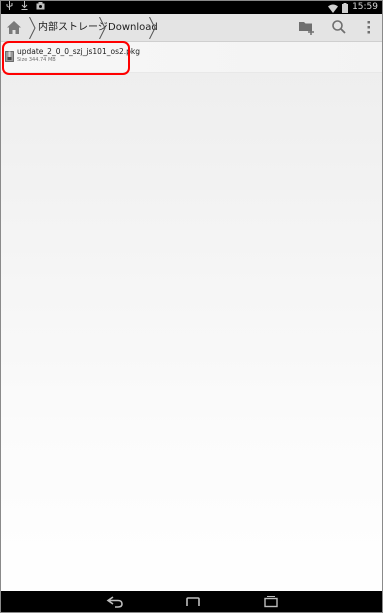 The image size is (383, 613). I want to click on new-folder-icon, so click(307, 27).